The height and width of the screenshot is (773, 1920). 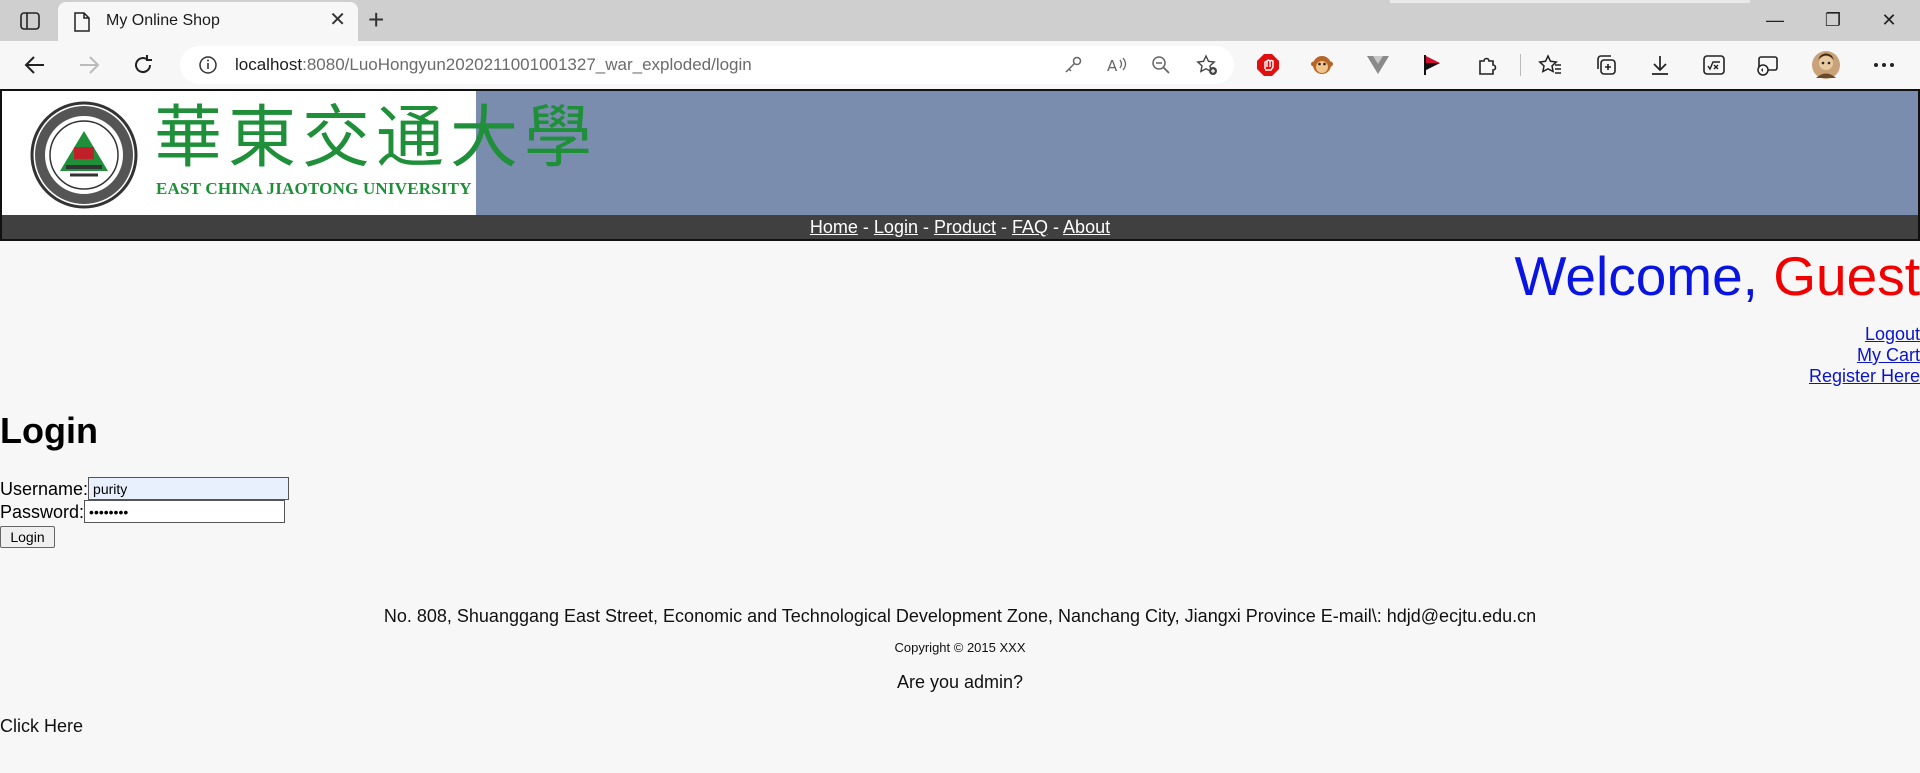 I want to click on site-info-icon, so click(x=208, y=67).